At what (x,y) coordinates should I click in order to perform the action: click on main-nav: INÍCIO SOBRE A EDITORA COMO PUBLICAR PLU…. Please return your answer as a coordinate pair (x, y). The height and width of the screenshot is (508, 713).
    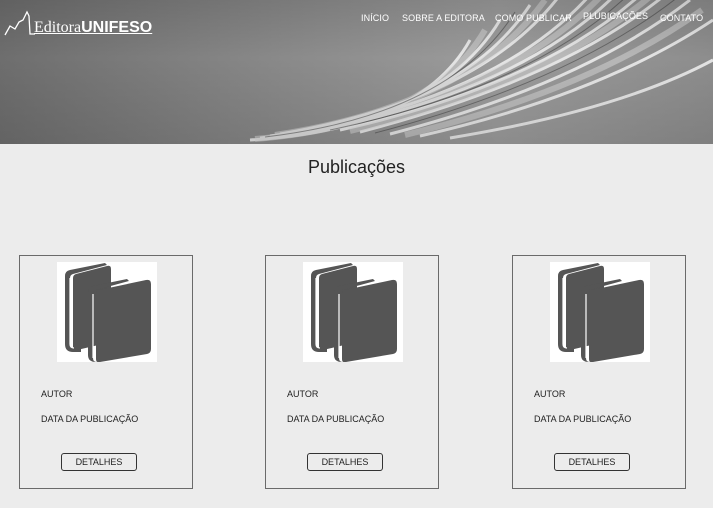
    Looking at the image, I should click on (356, 19).